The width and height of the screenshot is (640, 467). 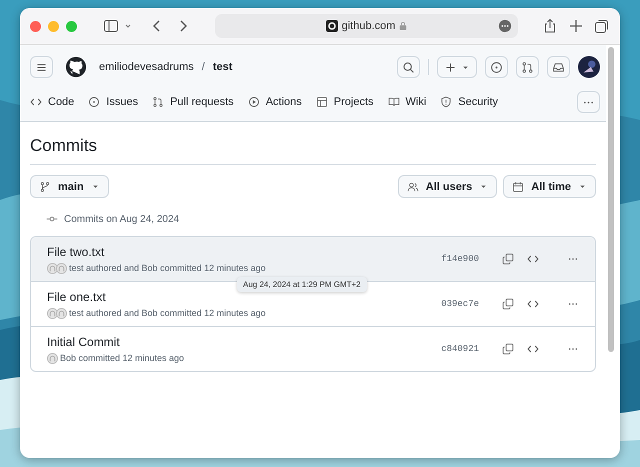 What do you see at coordinates (76, 297) in the screenshot?
I see `commit-title: File one.txt` at bounding box center [76, 297].